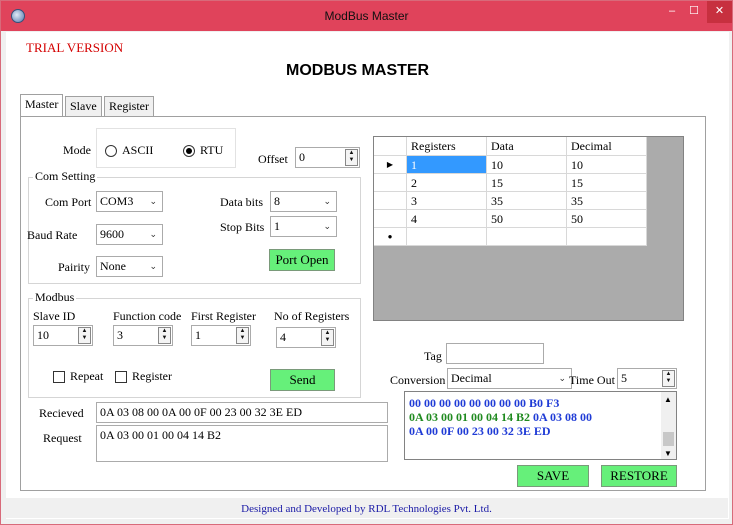 The width and height of the screenshot is (733, 525). Describe the element at coordinates (303, 226) in the screenshot. I see `stop-bits-select: 1 ⌄` at that location.